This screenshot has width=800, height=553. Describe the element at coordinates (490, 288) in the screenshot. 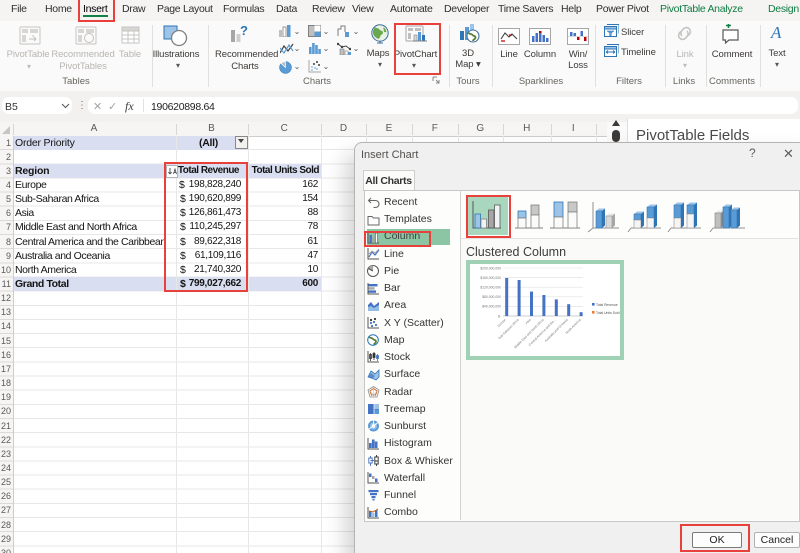

I see `svg-text: $120,000,000` at that location.